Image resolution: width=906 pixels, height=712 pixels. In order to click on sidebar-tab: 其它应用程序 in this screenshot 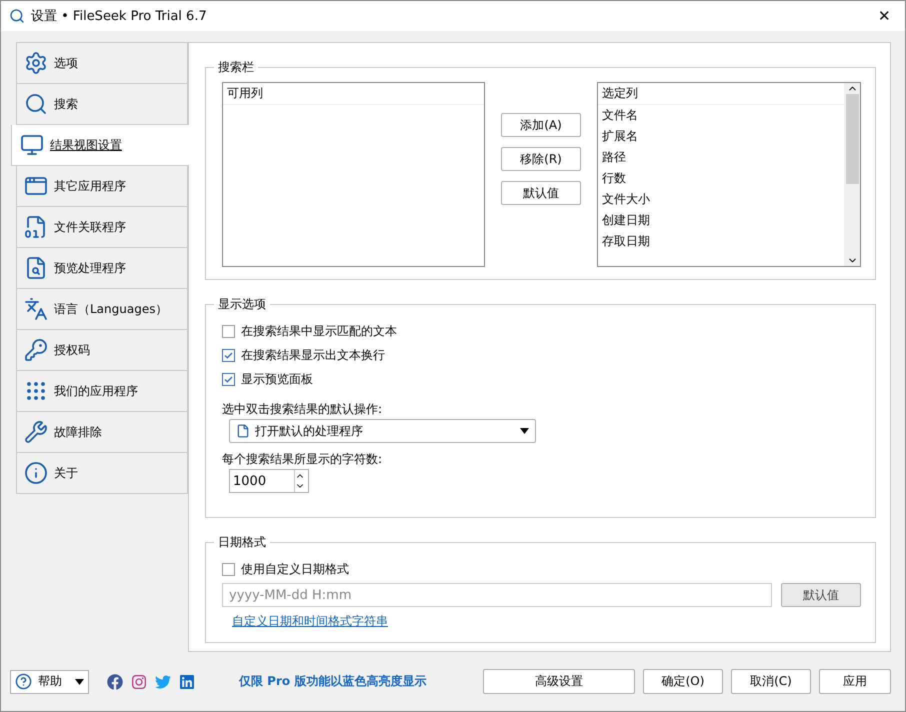, I will do `click(102, 186)`.